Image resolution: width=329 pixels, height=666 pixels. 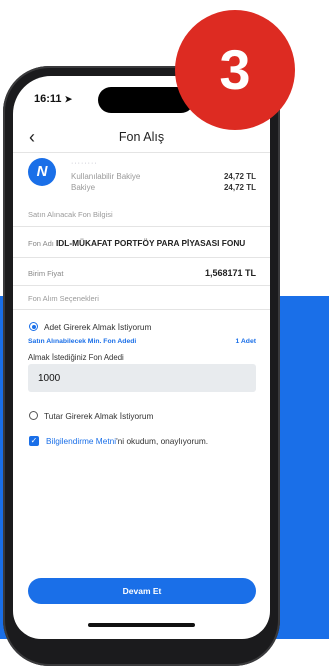 I want to click on by-units-radio-label: Adet Girerek Almak İstiyorum, so click(x=97, y=327).